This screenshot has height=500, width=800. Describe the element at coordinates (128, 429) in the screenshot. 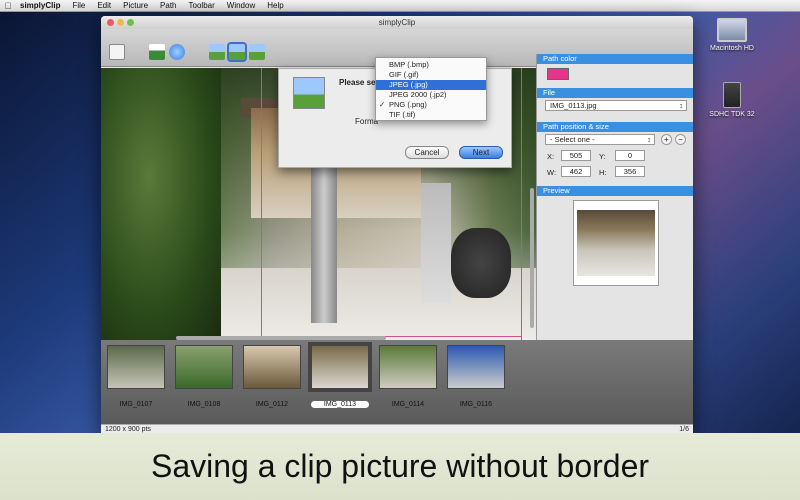

I see `image-dimensions: 1200 x 900 pts` at that location.